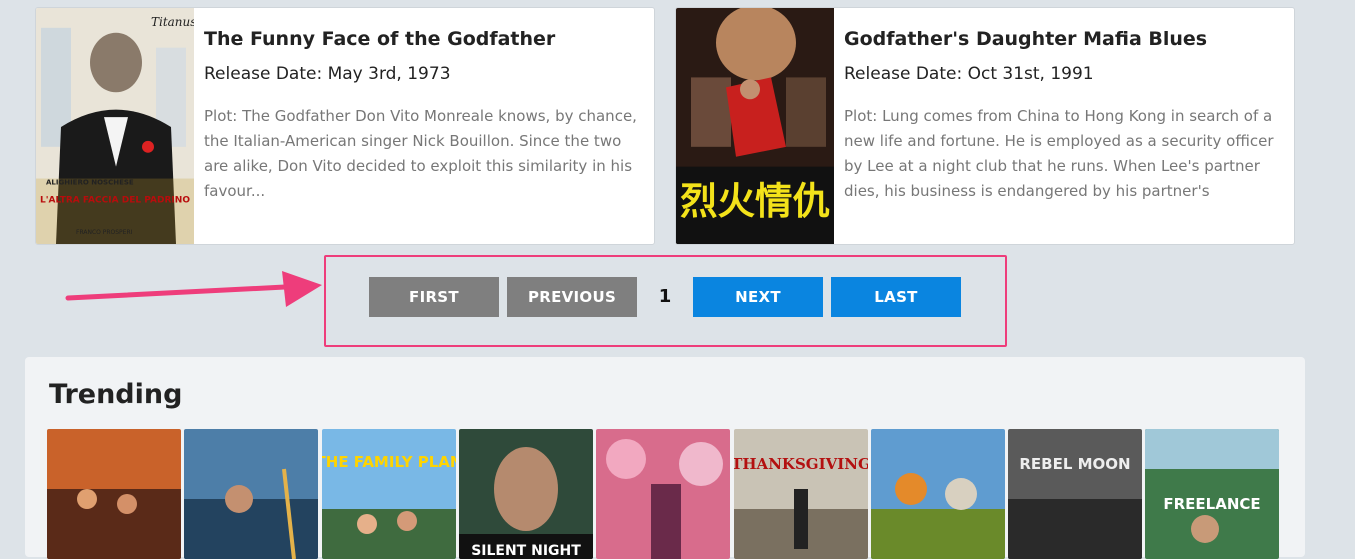 The height and width of the screenshot is (559, 1355). Describe the element at coordinates (90, 183) in the screenshot. I see `poster-actor-text: ALIGHIERO NOSCHESE` at that location.